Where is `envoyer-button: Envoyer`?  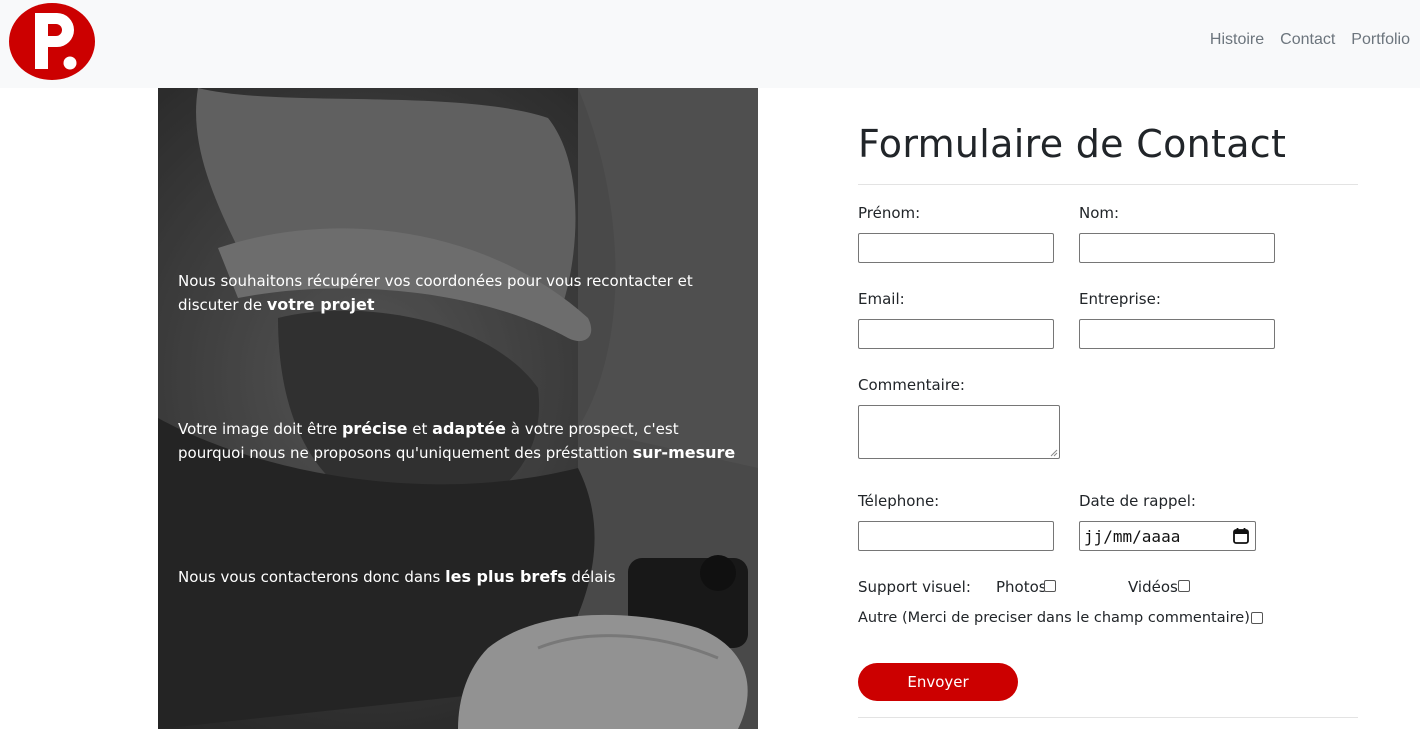
envoyer-button: Envoyer is located at coordinates (938, 682).